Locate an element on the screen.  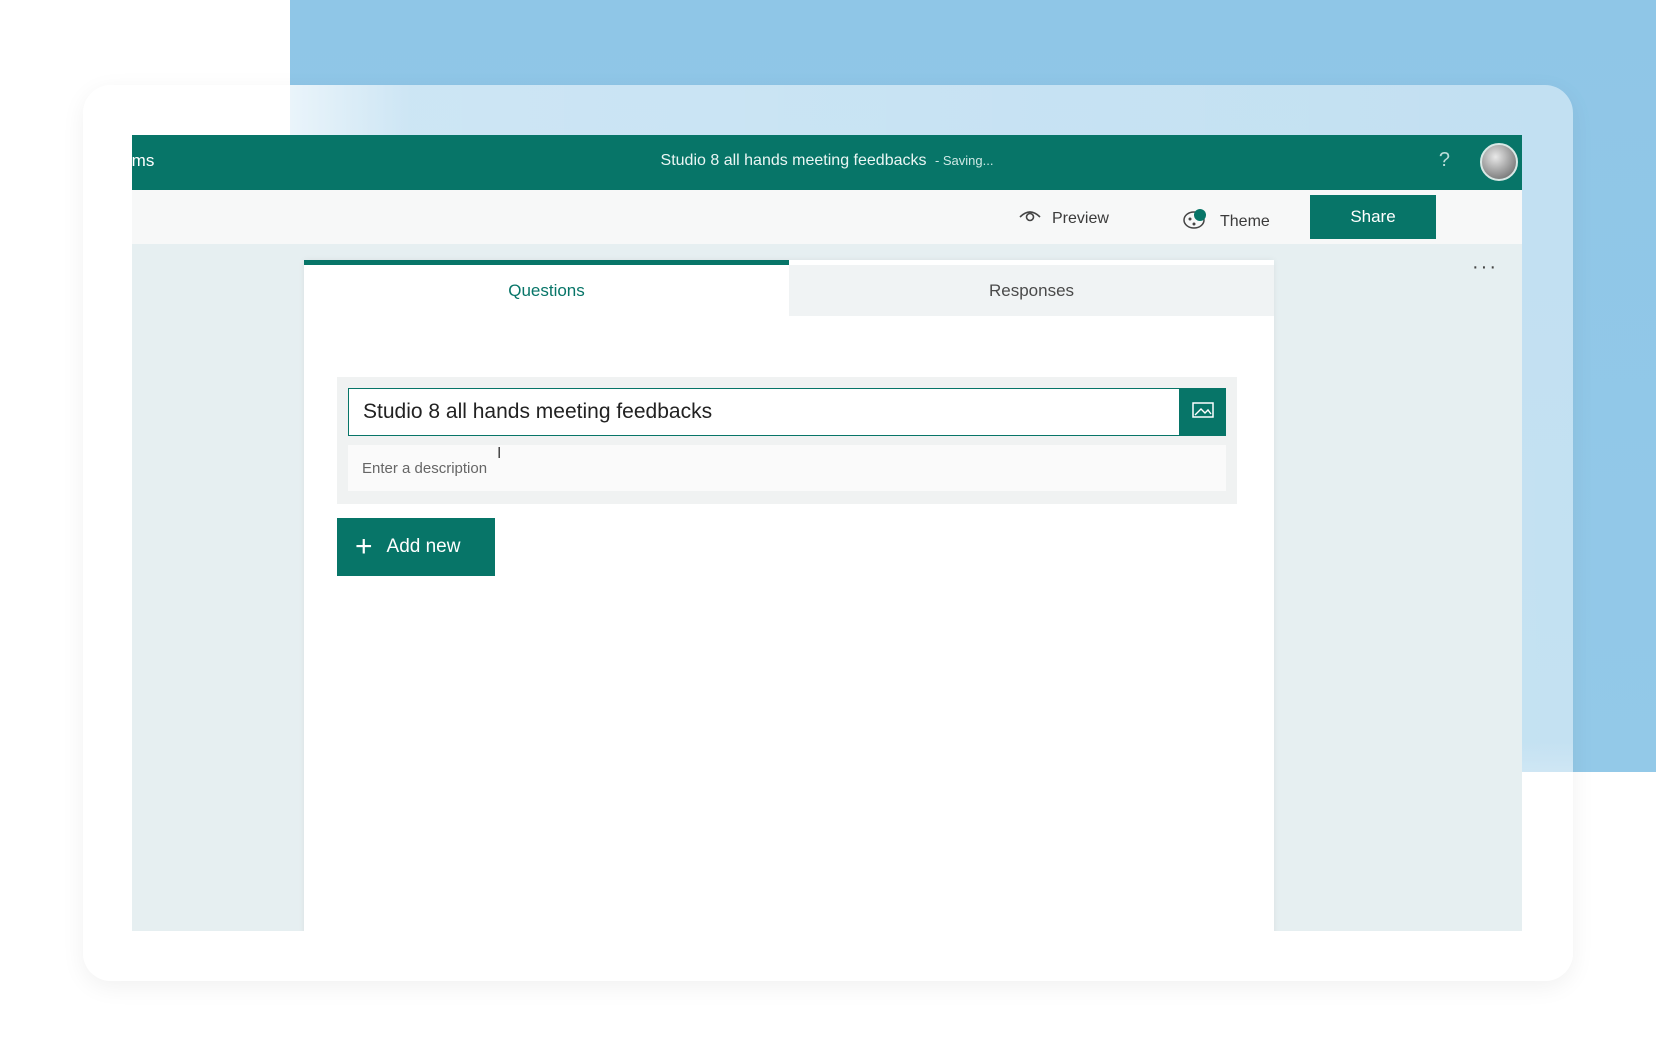
add-new-label: Add new is located at coordinates (423, 546).